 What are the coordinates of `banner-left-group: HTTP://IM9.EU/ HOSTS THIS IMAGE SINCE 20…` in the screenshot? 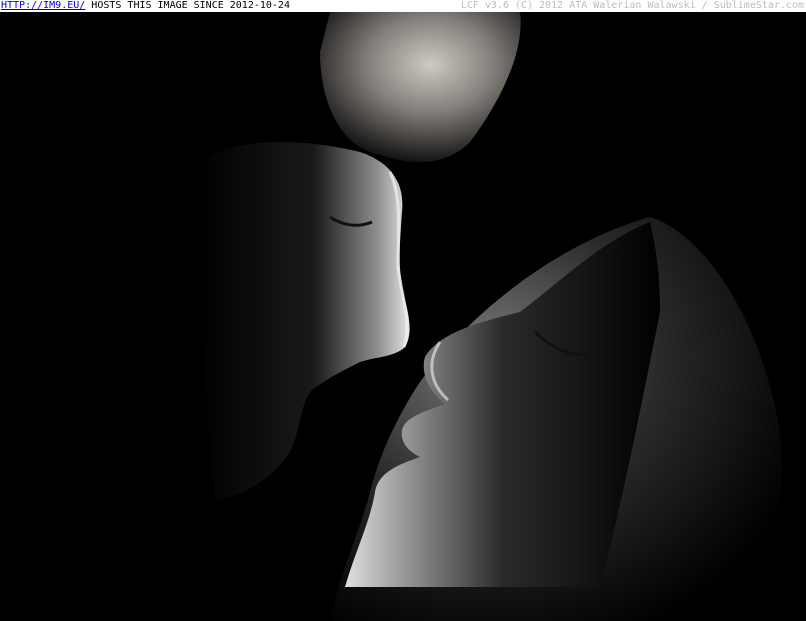 It's located at (145, 6).